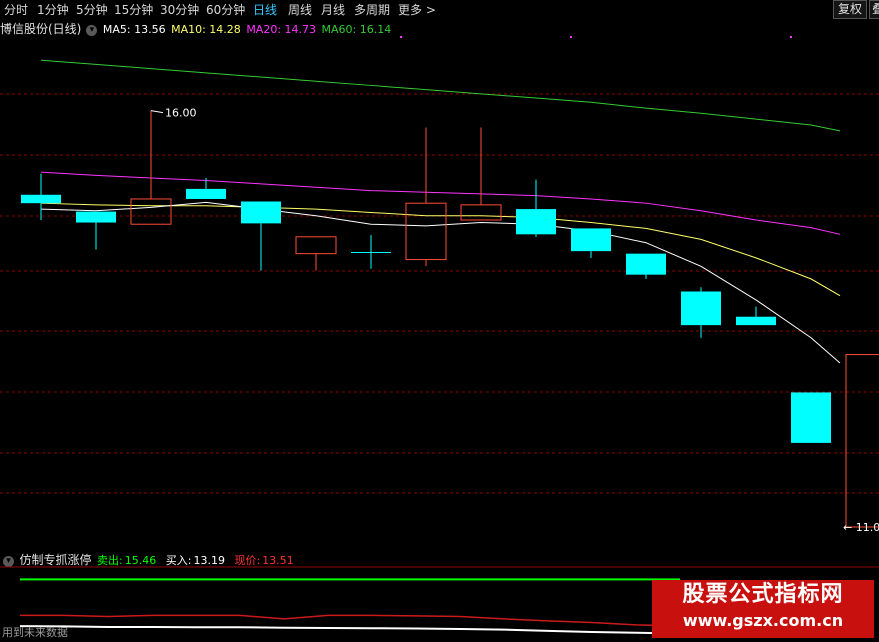 The width and height of the screenshot is (879, 642). Describe the element at coordinates (35, 632) in the screenshot. I see `future-data-note: 用到未来数据` at that location.